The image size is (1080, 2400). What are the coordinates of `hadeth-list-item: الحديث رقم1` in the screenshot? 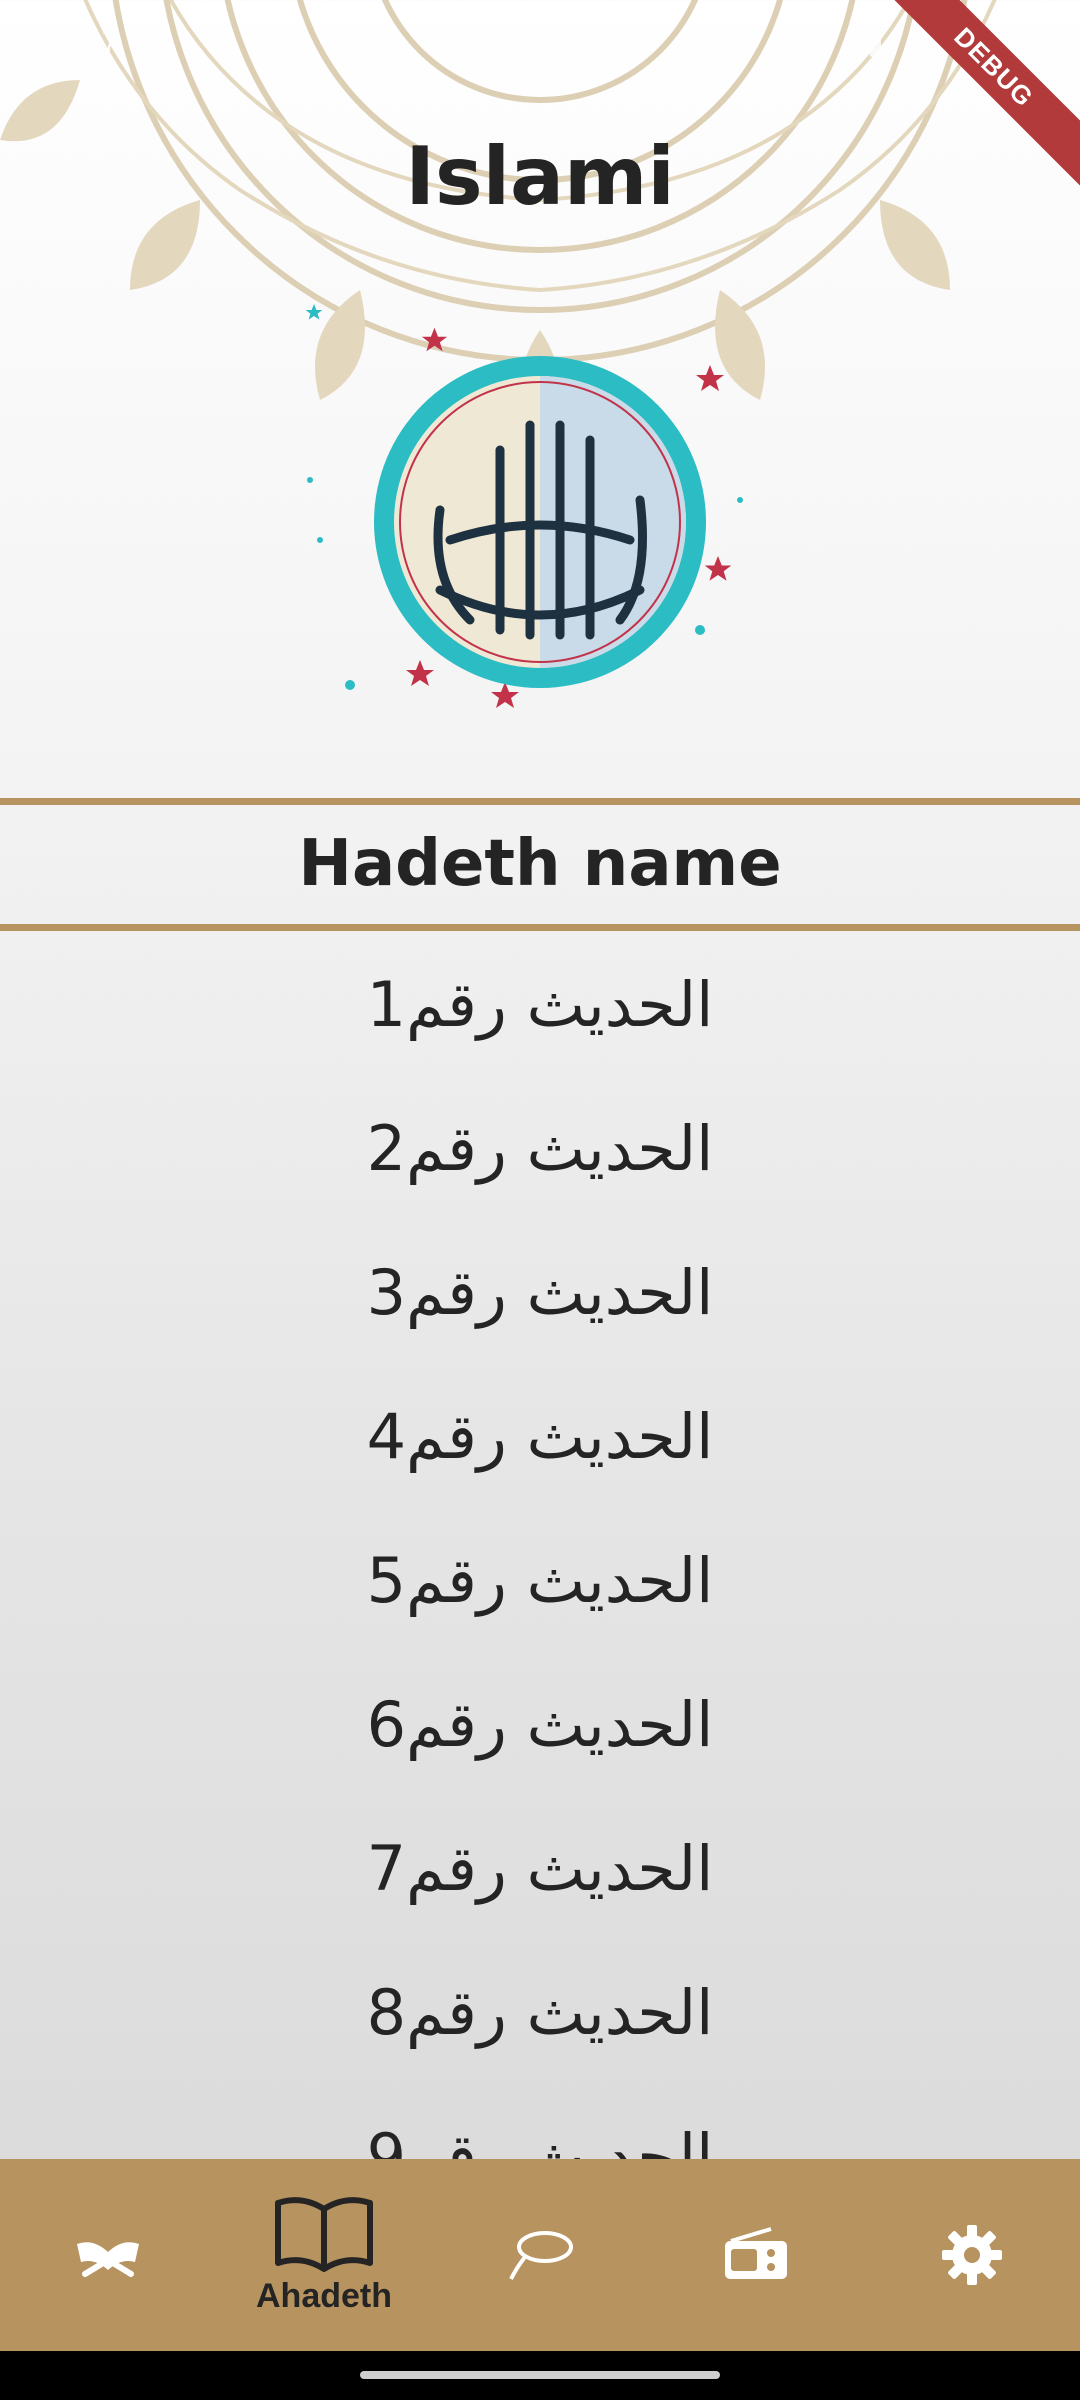 It's located at (540, 1005).